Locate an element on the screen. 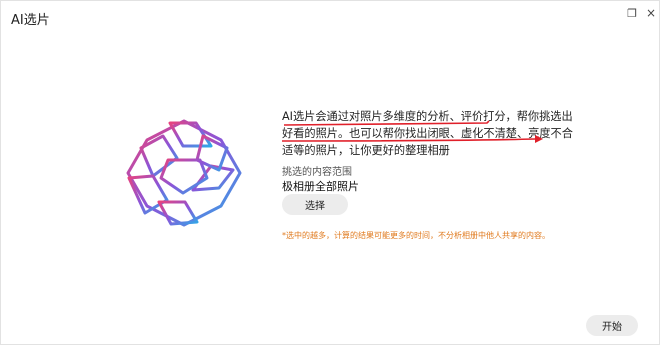 Image resolution: width=660 pixels, height=345 pixels. notice-text: *选中的越多，计算的结果可能更多的时间，不分析相册中他人共享的内容。 is located at coordinates (416, 235).